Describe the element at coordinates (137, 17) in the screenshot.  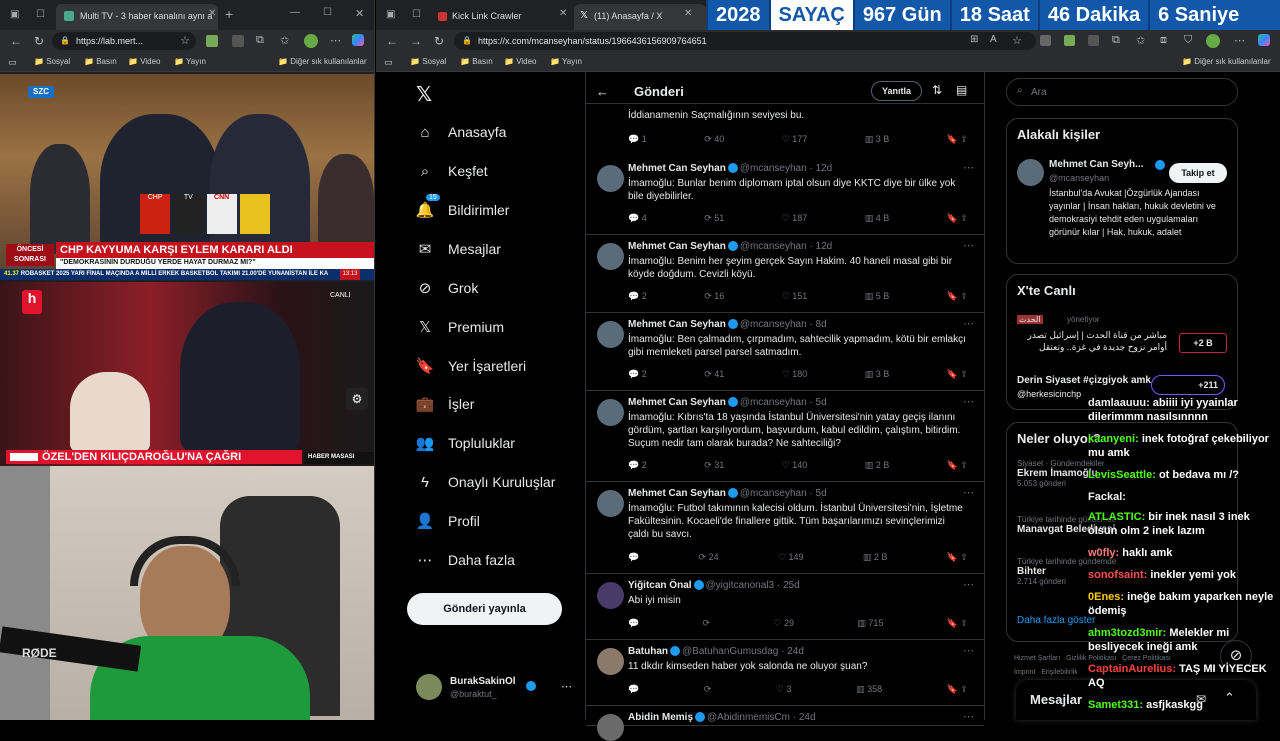
I see `tab-multi-tv: Multi TV - 3 haber kanalını aynı a` at that location.